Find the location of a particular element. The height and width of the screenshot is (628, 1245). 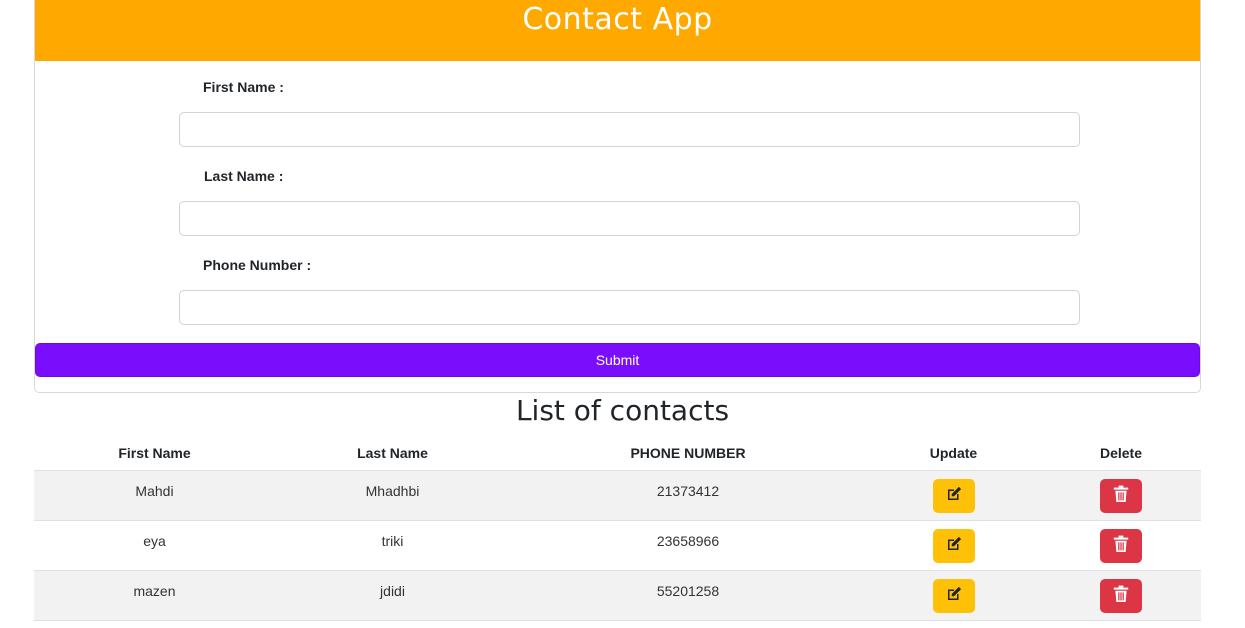

first-name-label: First Name : is located at coordinates (243, 87).